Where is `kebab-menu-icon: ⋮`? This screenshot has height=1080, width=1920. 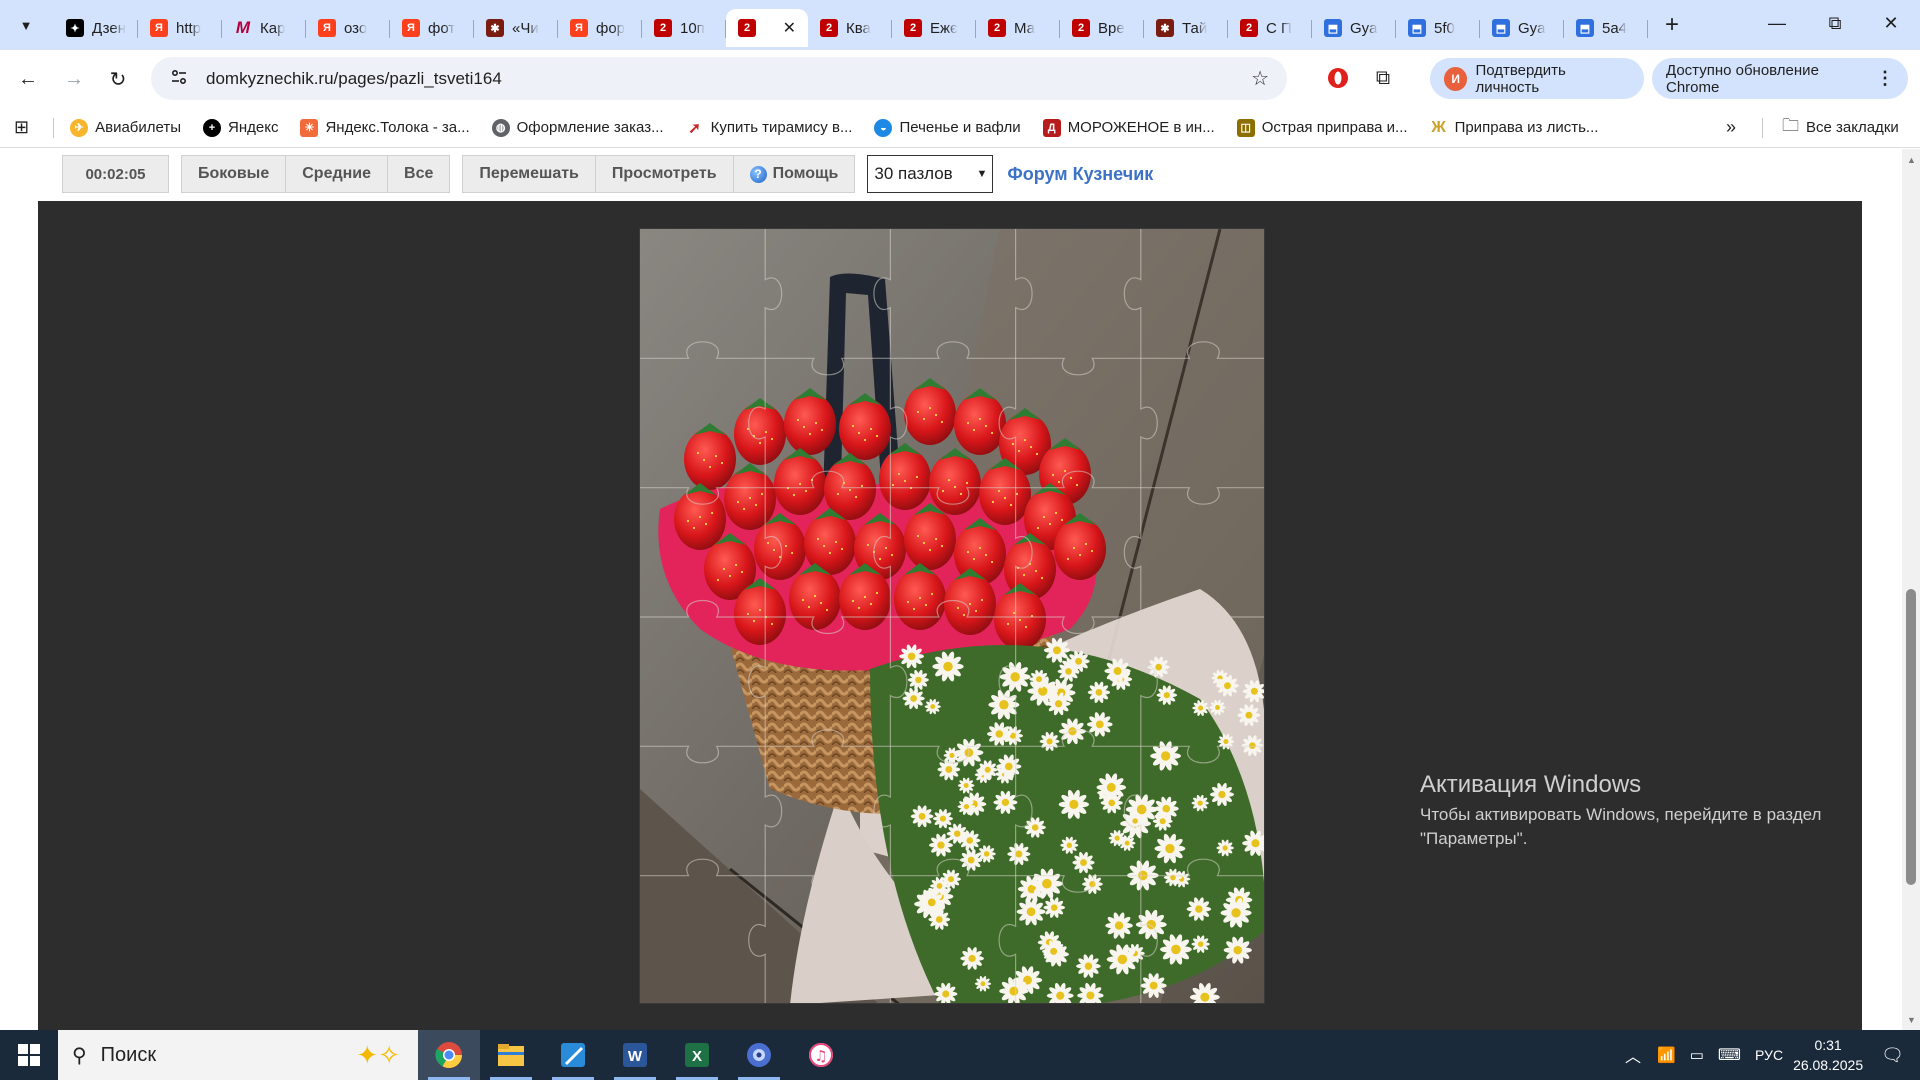 kebab-menu-icon: ⋮ is located at coordinates (1885, 78).